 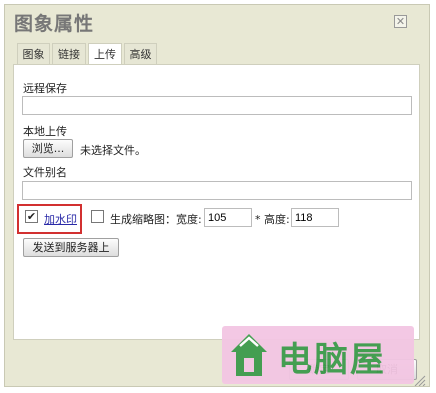 I want to click on resize-grip-icon, so click(x=419, y=380).